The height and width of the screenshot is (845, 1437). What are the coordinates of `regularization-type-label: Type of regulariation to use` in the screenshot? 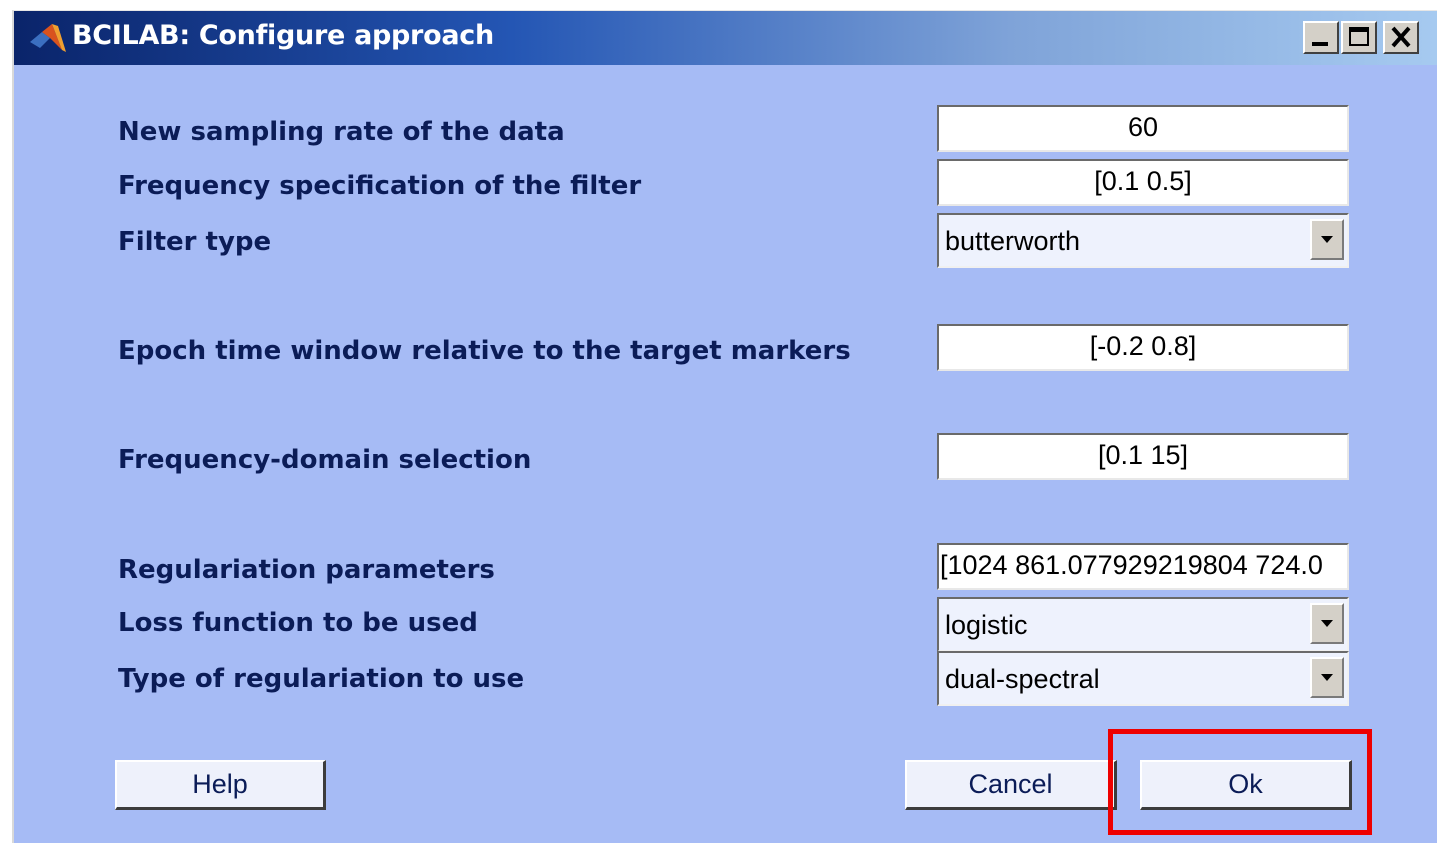 It's located at (321, 679).